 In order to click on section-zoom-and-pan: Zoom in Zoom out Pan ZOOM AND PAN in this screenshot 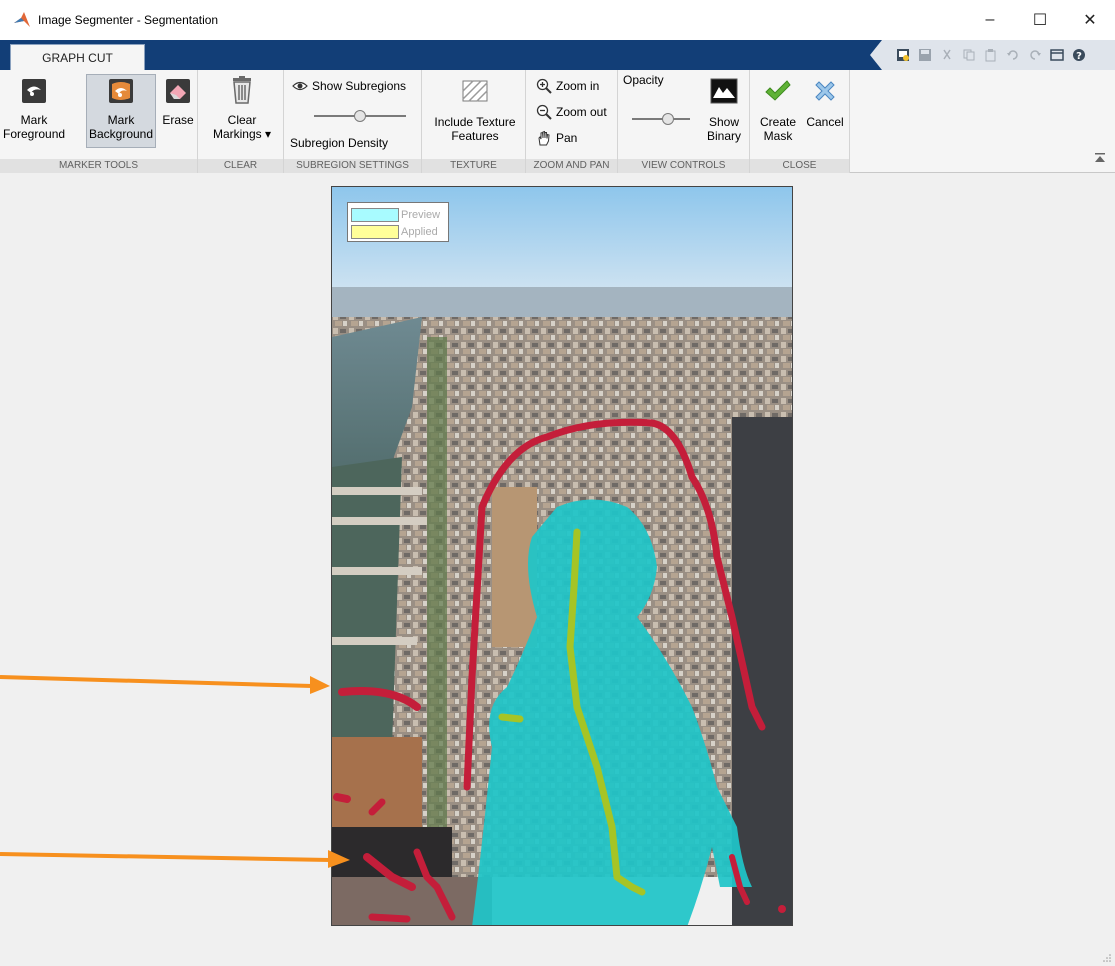, I will do `click(572, 121)`.